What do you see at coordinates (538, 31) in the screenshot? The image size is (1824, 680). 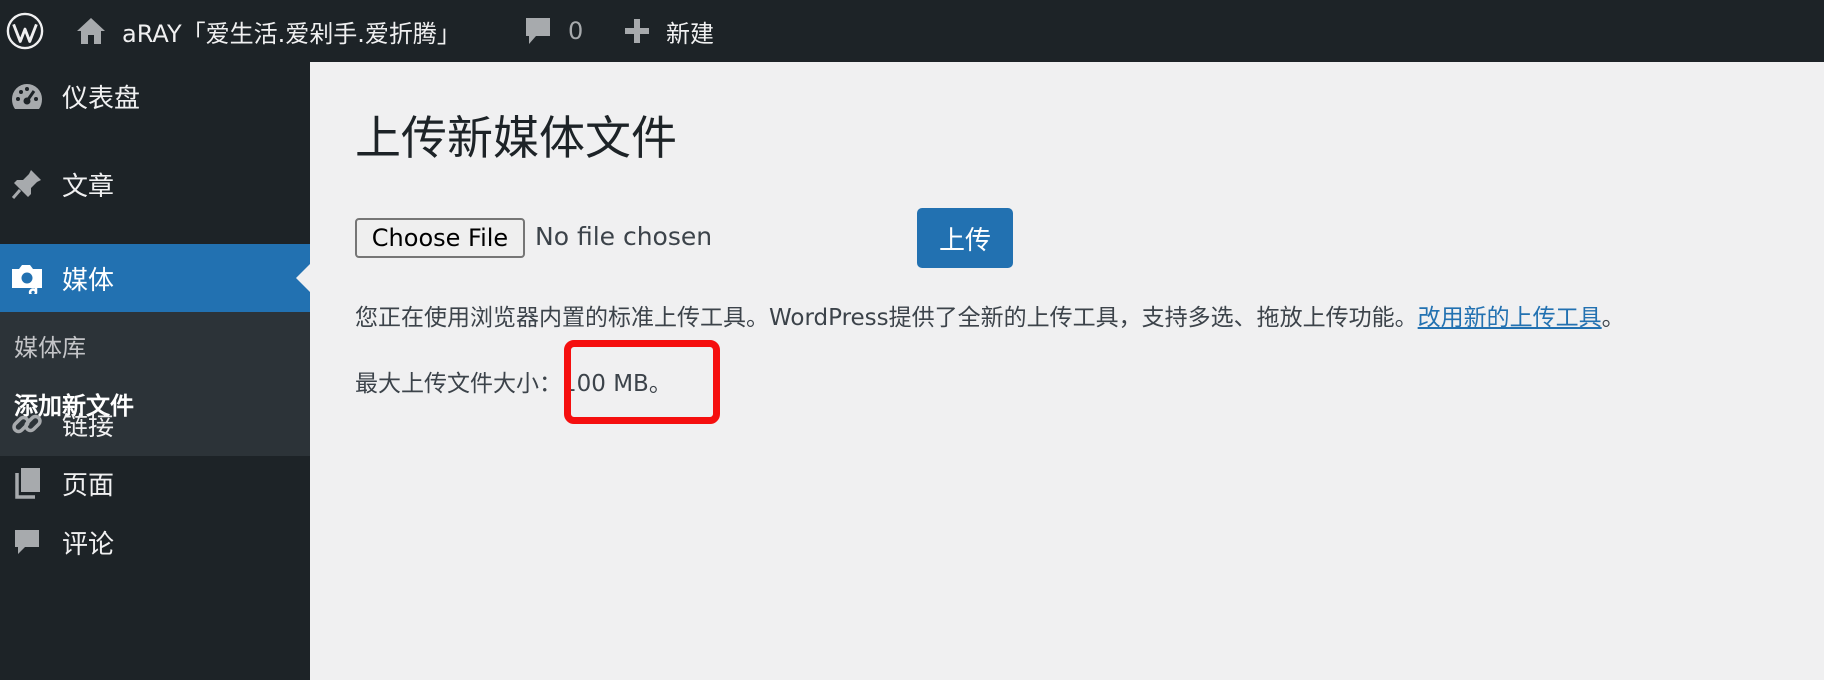 I see `comment-bubble-icon` at bounding box center [538, 31].